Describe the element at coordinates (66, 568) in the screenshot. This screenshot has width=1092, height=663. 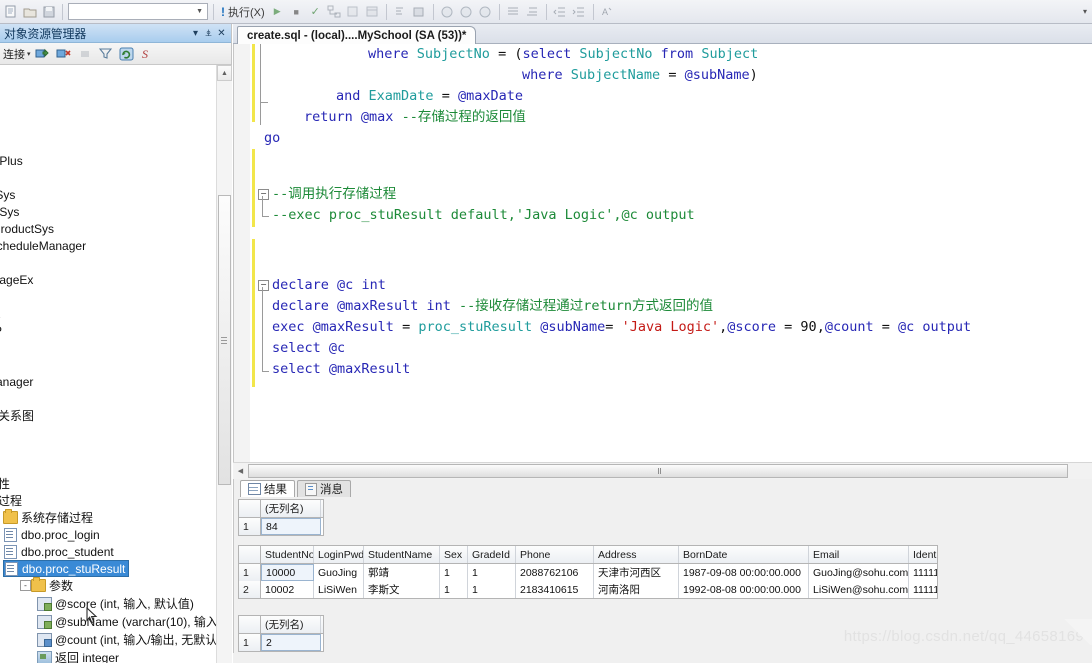
I see `tree-node-selected: dbo.proc_stuResult` at that location.